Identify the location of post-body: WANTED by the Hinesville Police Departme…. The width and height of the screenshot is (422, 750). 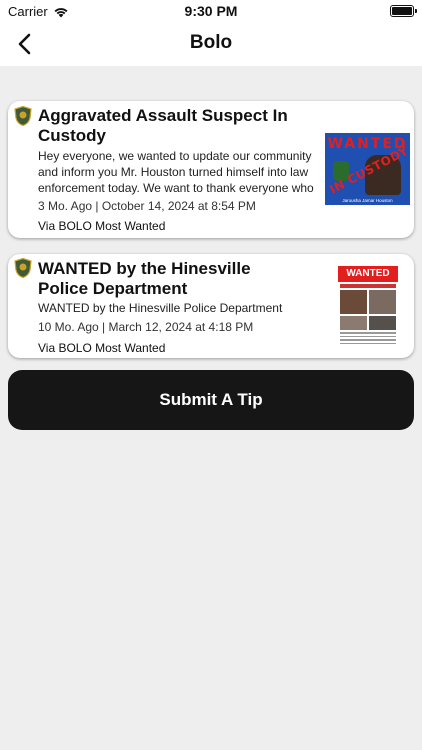
(160, 308).